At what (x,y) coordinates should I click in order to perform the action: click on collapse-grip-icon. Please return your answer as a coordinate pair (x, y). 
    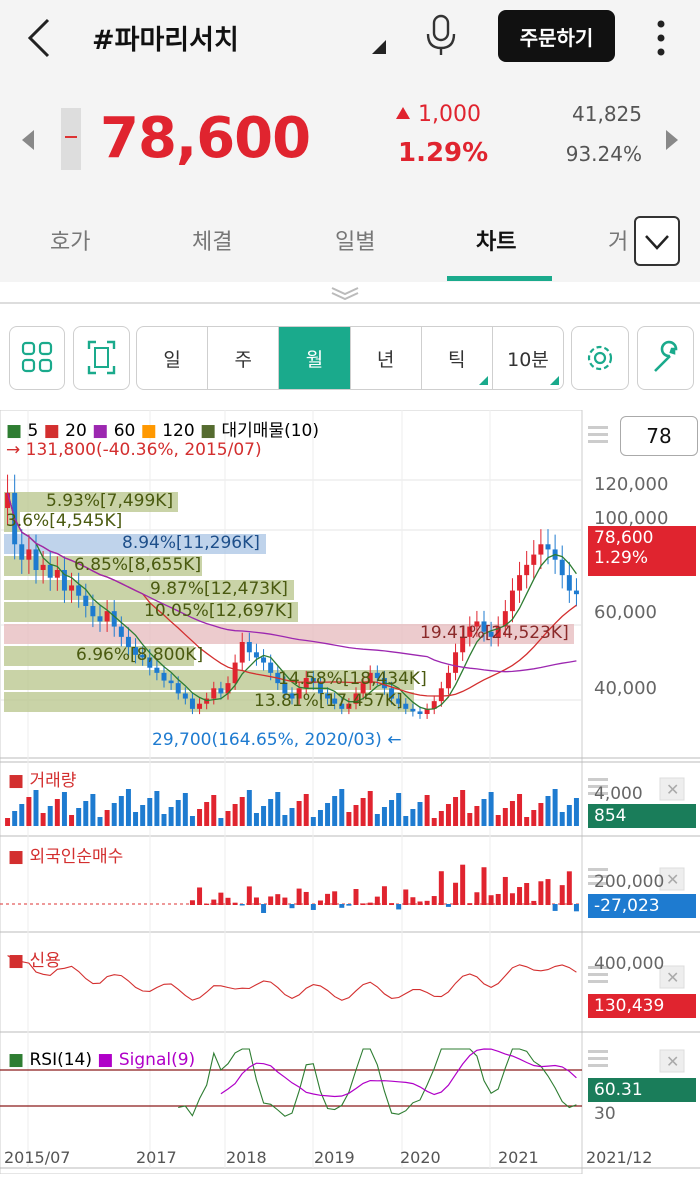
    Looking at the image, I should click on (345, 293).